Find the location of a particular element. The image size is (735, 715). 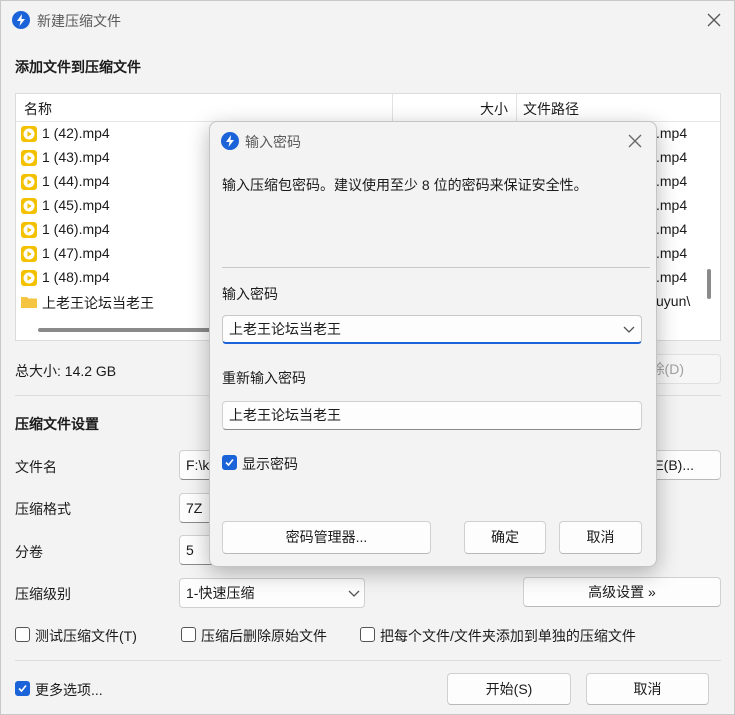

repeat-password-label: 重新输入密码 is located at coordinates (264, 378).